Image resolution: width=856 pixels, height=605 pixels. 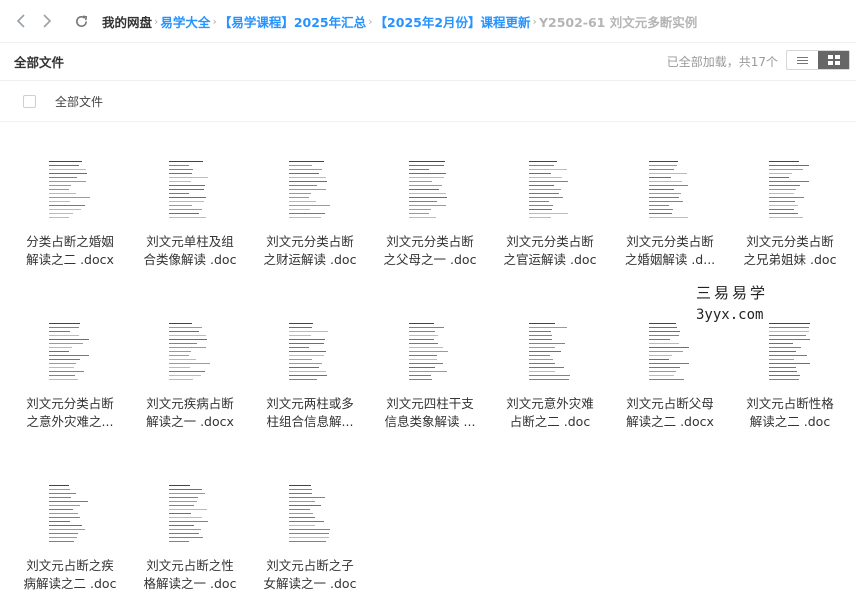 What do you see at coordinates (790, 259) in the screenshot?
I see `file-name-line-2: 之兄弟姐妹 .doc` at bounding box center [790, 259].